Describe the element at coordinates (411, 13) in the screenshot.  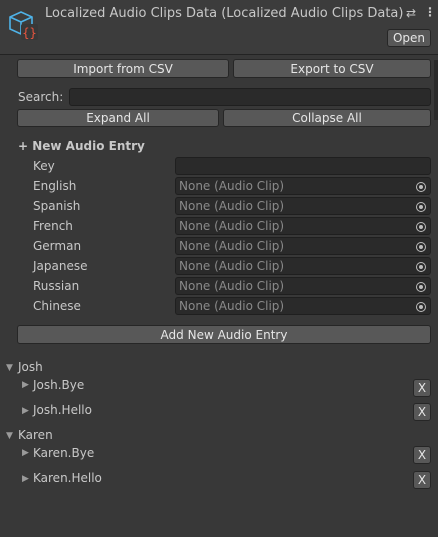
I see `sliders-icon: ⇄` at that location.